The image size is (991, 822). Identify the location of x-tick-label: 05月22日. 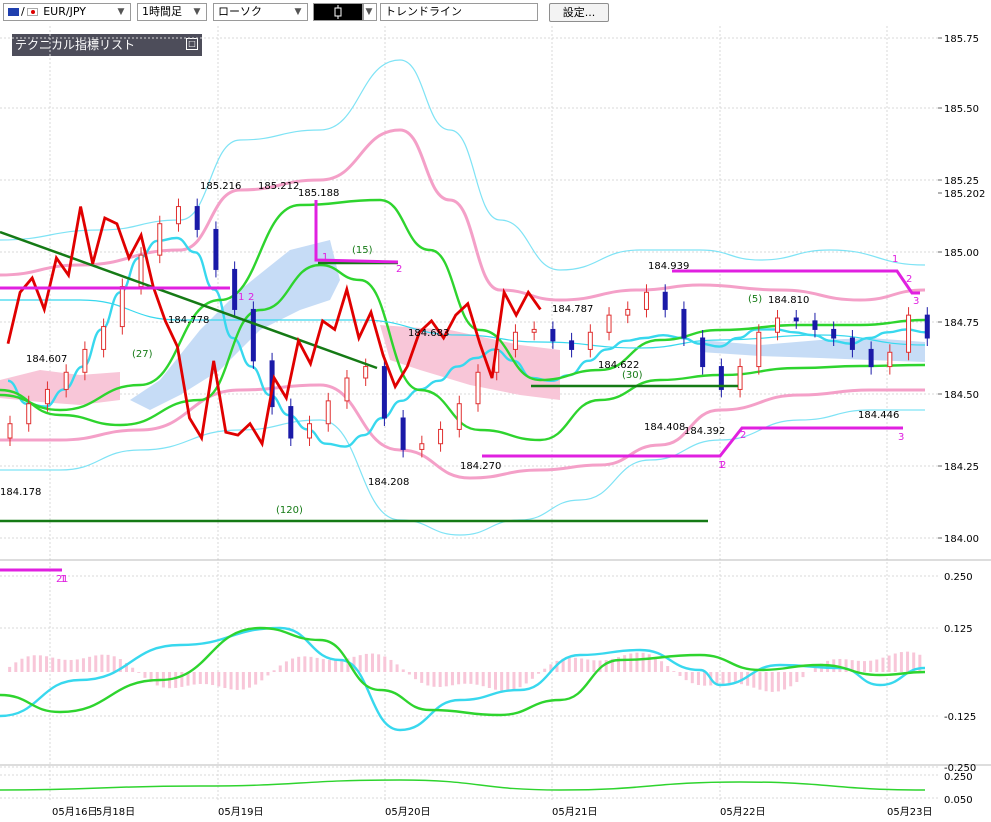
(742, 812).